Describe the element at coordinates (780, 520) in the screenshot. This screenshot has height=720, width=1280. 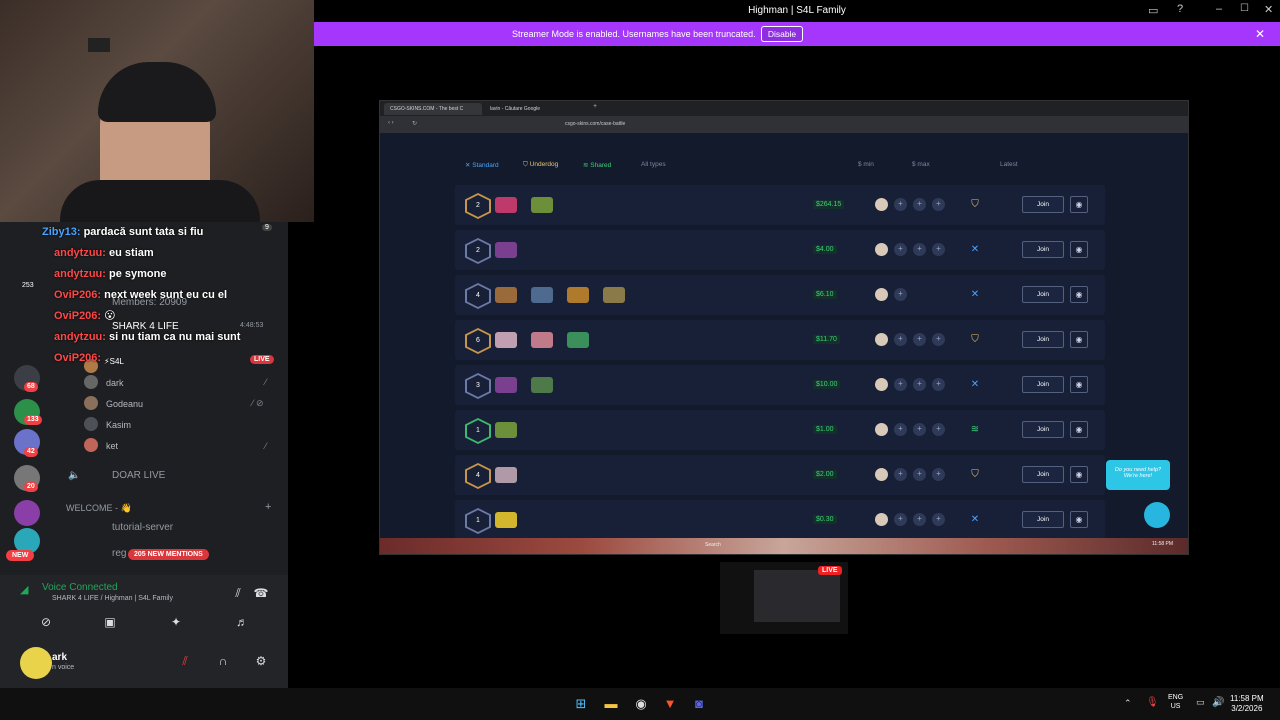
I see `battle-row: 1 $0.30 + + + ✕ Join ◉` at that location.